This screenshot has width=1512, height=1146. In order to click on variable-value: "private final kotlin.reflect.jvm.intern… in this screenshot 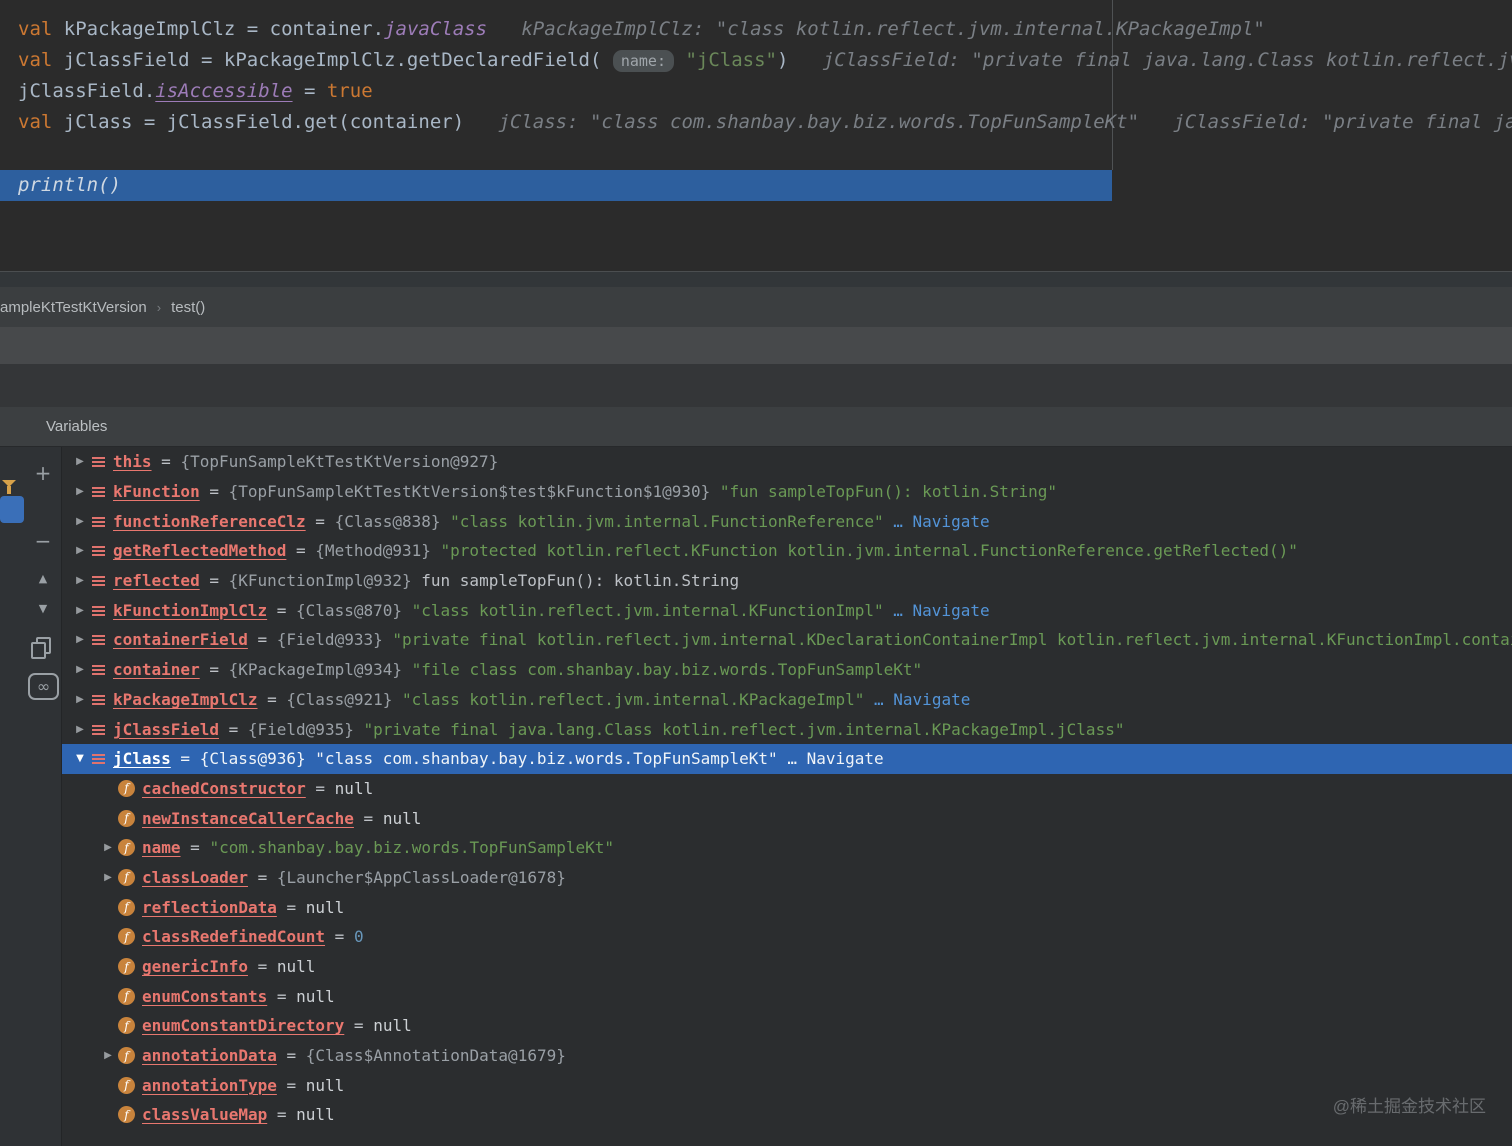, I will do `click(952, 640)`.